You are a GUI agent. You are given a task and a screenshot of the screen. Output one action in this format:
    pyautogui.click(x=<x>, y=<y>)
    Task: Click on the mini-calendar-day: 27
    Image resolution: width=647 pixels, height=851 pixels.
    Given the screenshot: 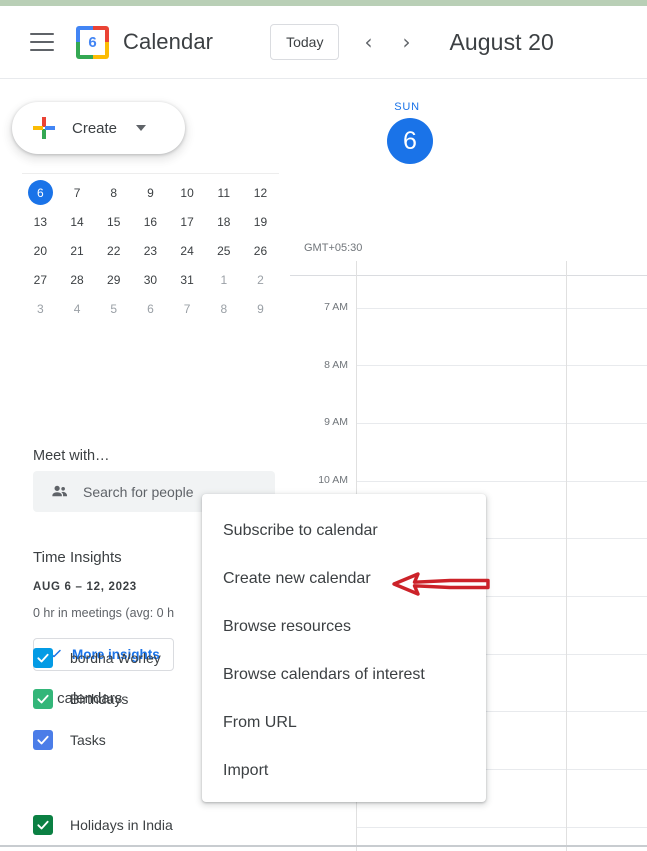 What is the action you would take?
    pyautogui.click(x=40, y=279)
    